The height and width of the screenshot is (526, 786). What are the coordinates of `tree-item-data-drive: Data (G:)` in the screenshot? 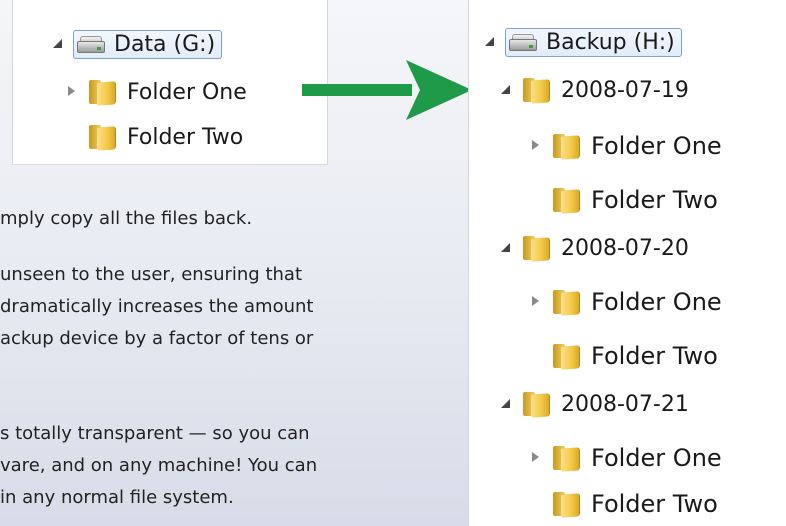 It's located at (137, 44).